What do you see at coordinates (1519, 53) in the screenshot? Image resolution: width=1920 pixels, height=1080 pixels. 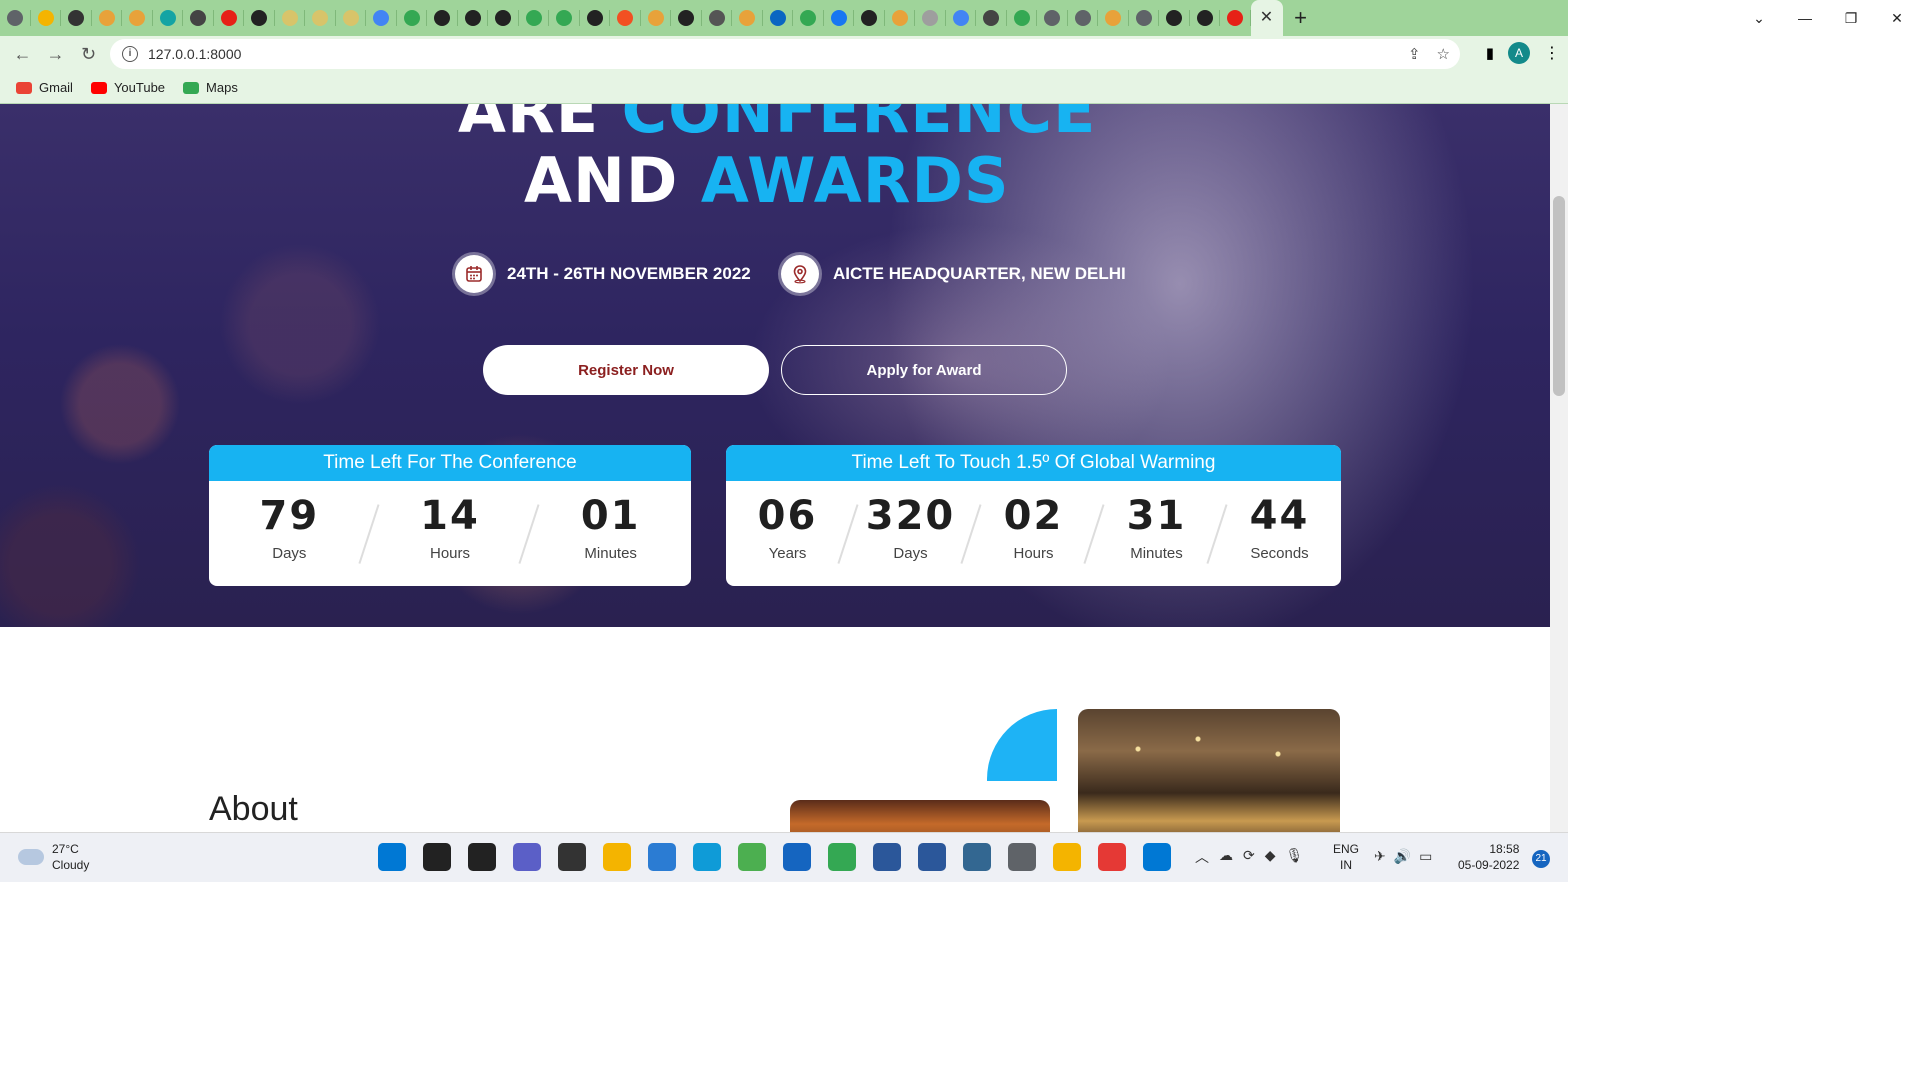 I see `profile-avatar: A` at bounding box center [1519, 53].